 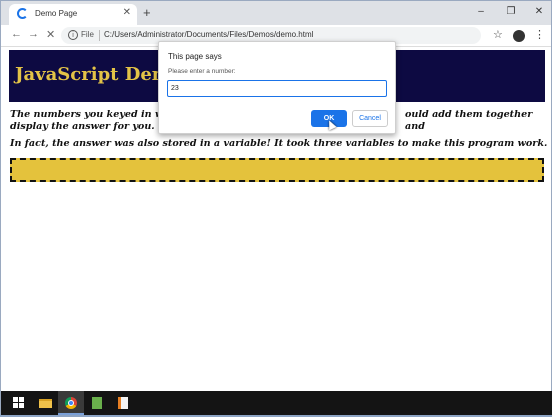 What do you see at coordinates (16, 34) in the screenshot?
I see `back-button: ←` at bounding box center [16, 34].